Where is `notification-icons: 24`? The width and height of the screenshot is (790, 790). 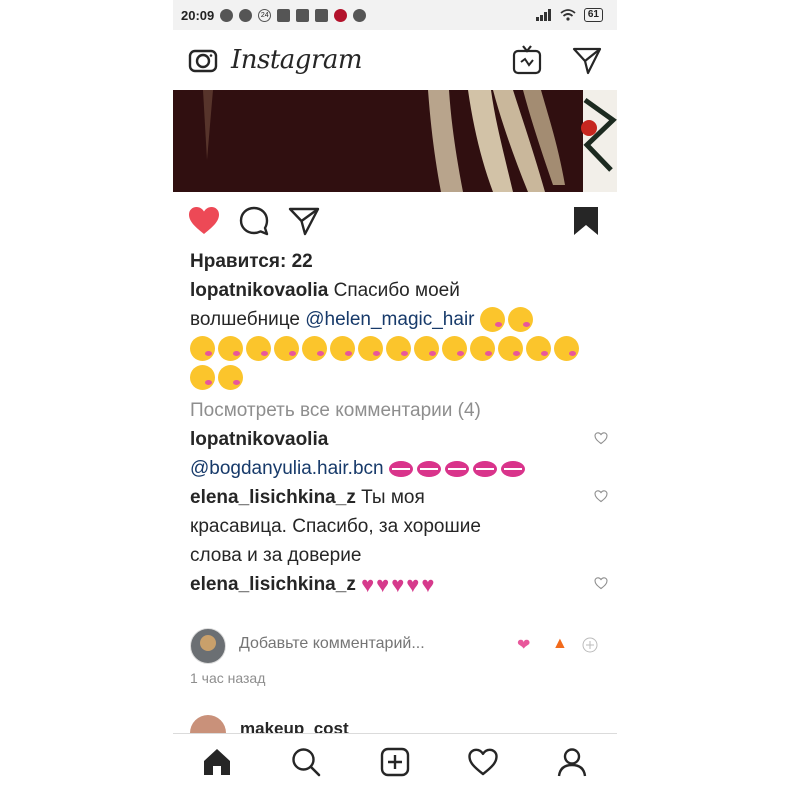 notification-icons: 24 is located at coordinates (293, 15).